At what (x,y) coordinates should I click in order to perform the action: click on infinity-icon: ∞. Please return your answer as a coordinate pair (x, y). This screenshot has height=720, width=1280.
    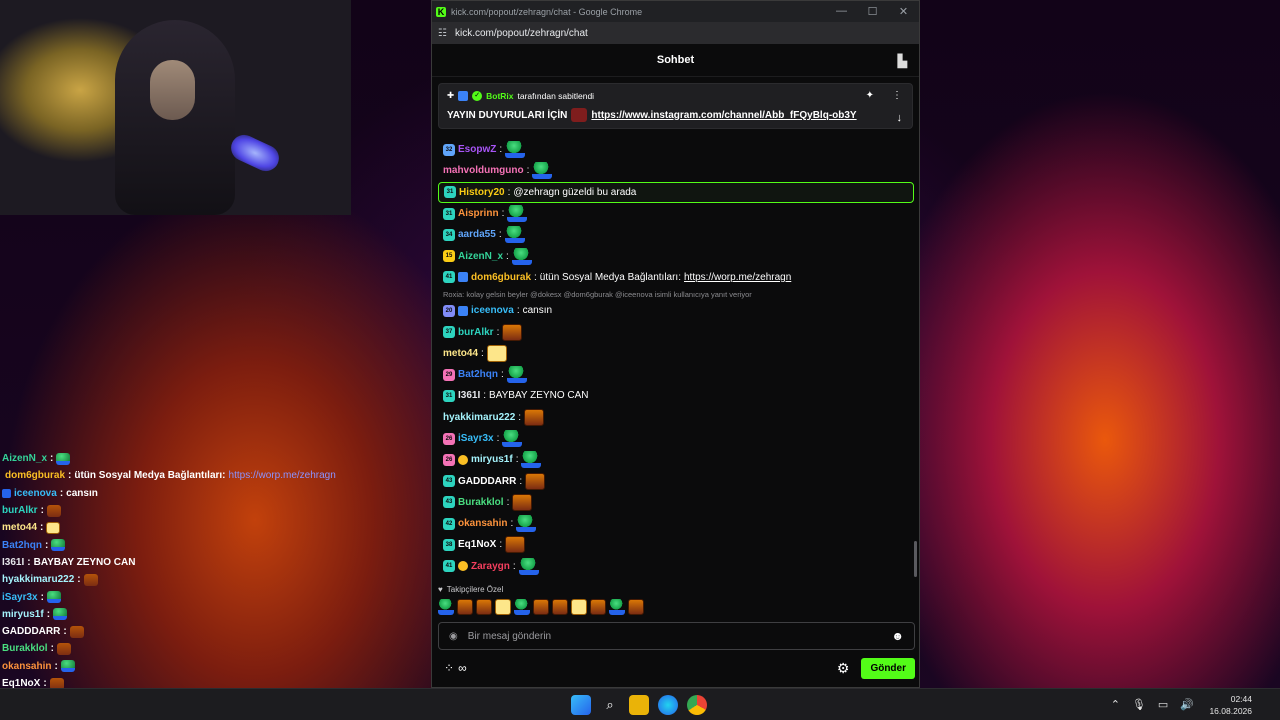
    Looking at the image, I should click on (462, 668).